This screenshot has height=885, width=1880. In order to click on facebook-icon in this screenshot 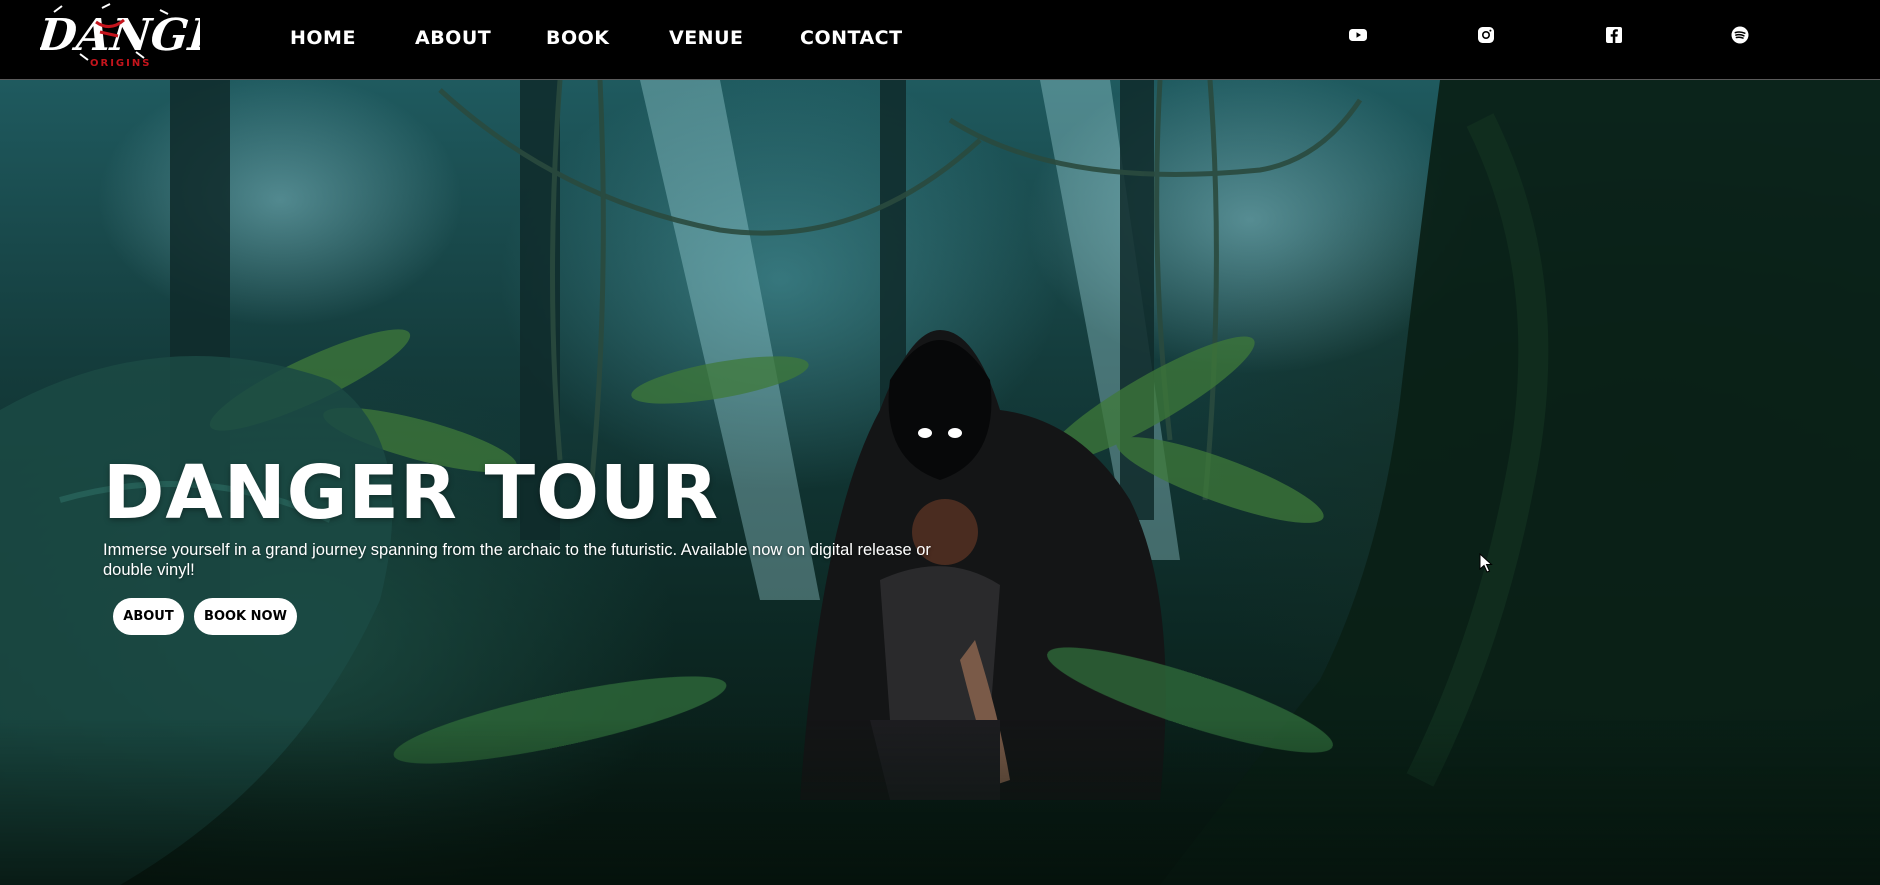, I will do `click(1614, 35)`.